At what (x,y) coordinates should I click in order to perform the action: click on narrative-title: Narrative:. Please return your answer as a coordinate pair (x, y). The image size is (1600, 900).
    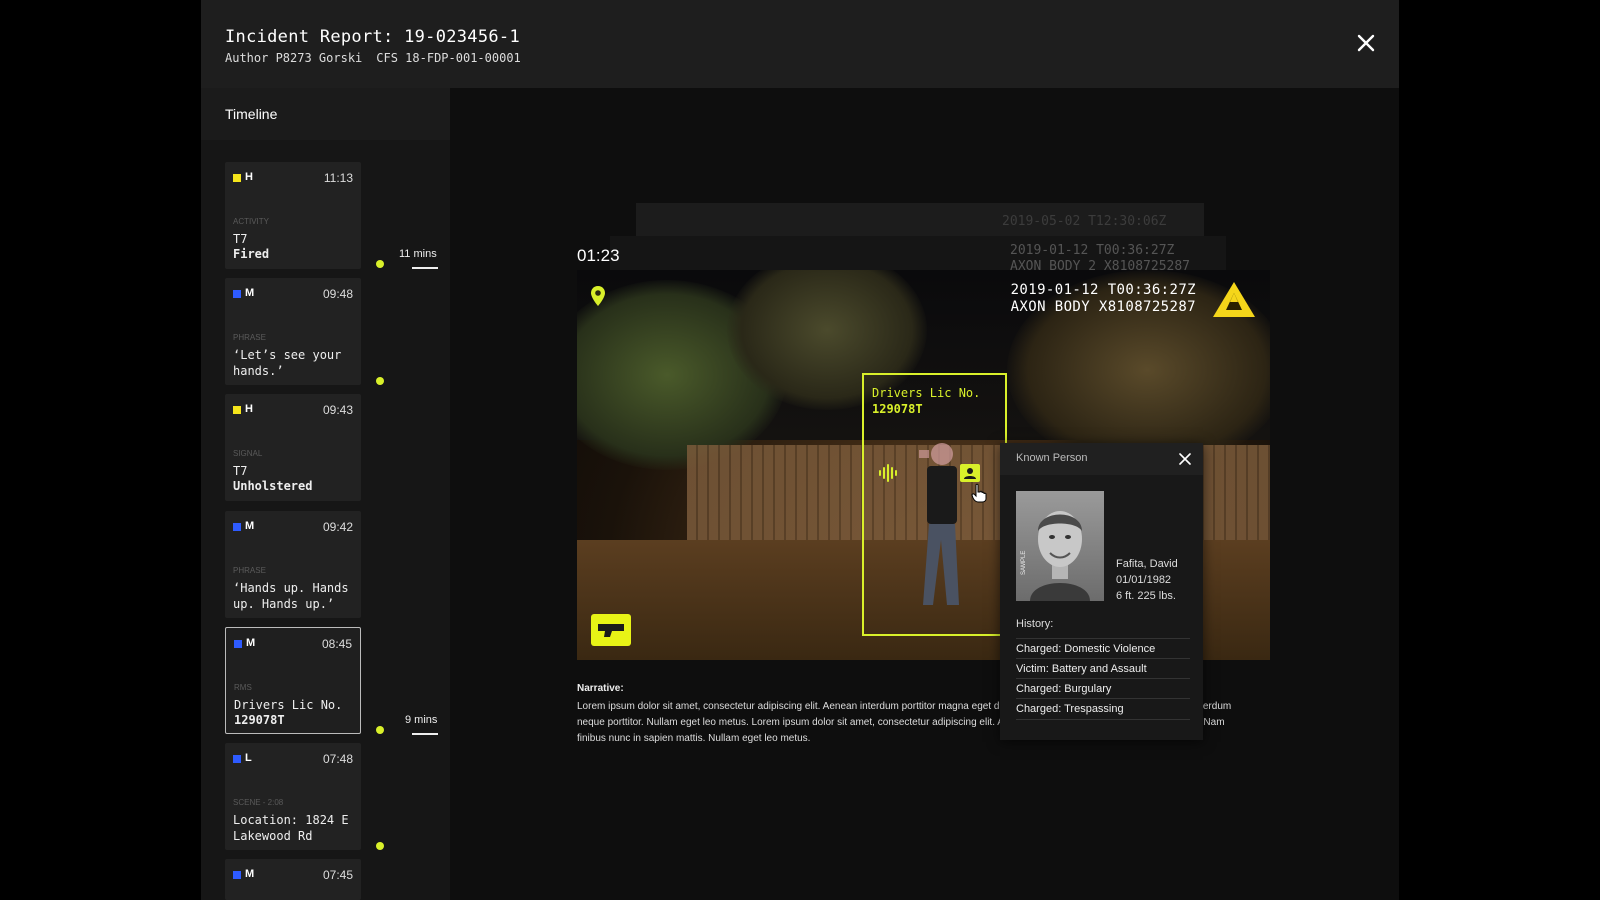
    Looking at the image, I should click on (600, 688).